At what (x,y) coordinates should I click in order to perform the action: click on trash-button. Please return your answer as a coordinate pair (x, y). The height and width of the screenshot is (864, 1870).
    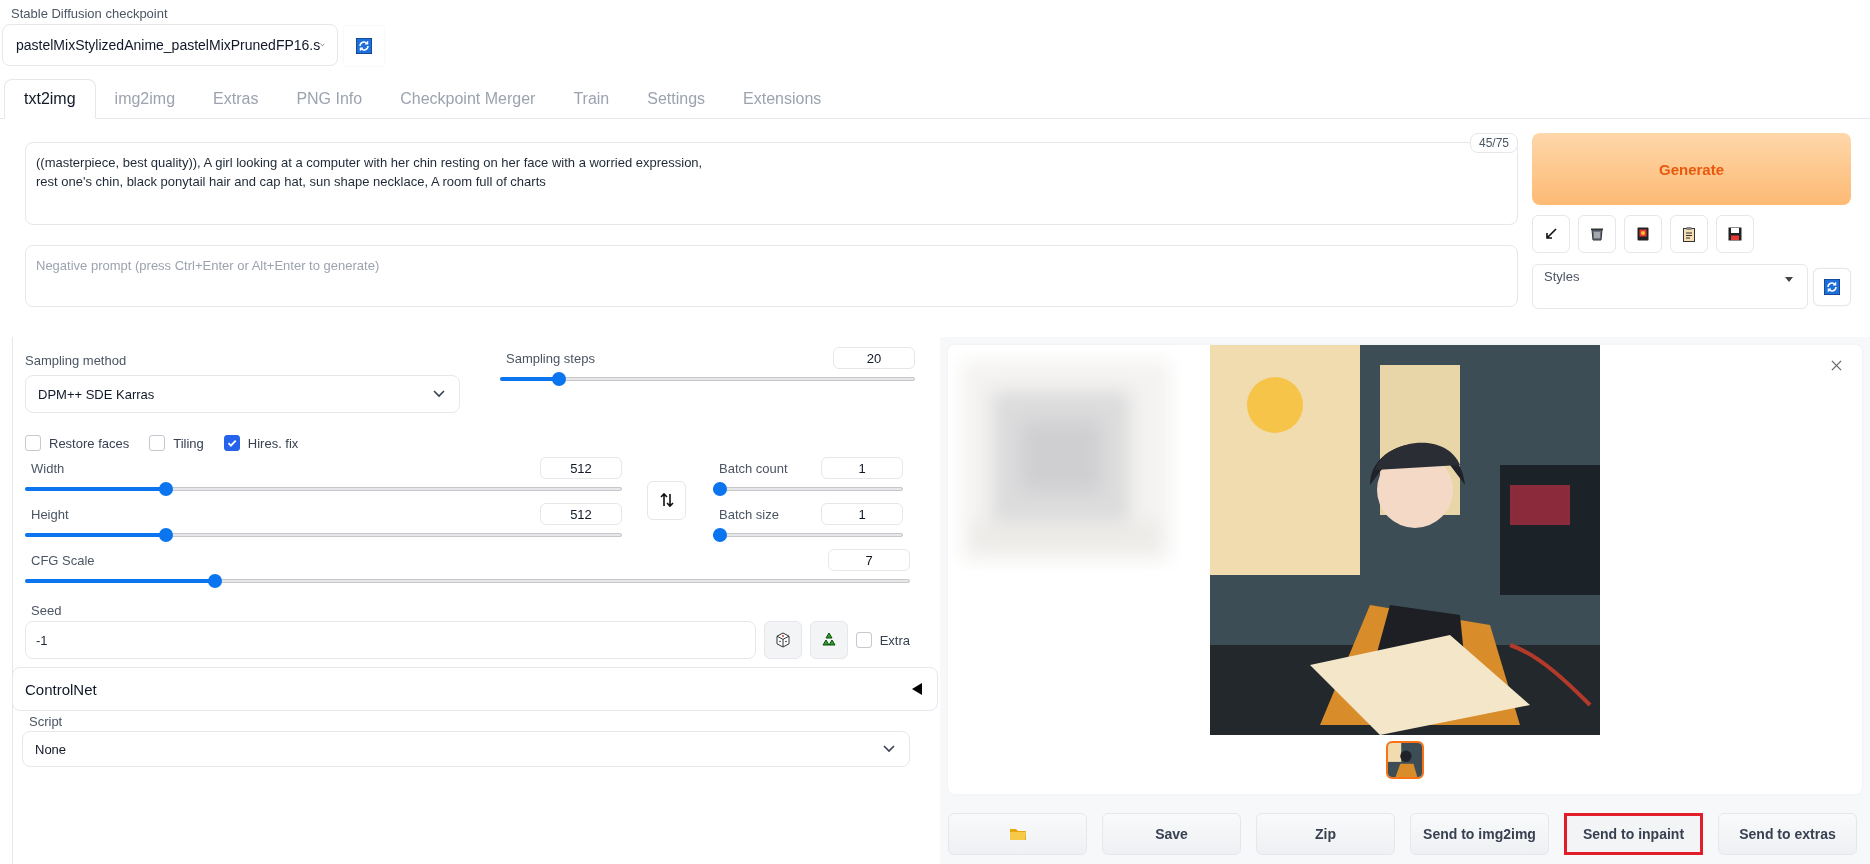
    Looking at the image, I should click on (1597, 234).